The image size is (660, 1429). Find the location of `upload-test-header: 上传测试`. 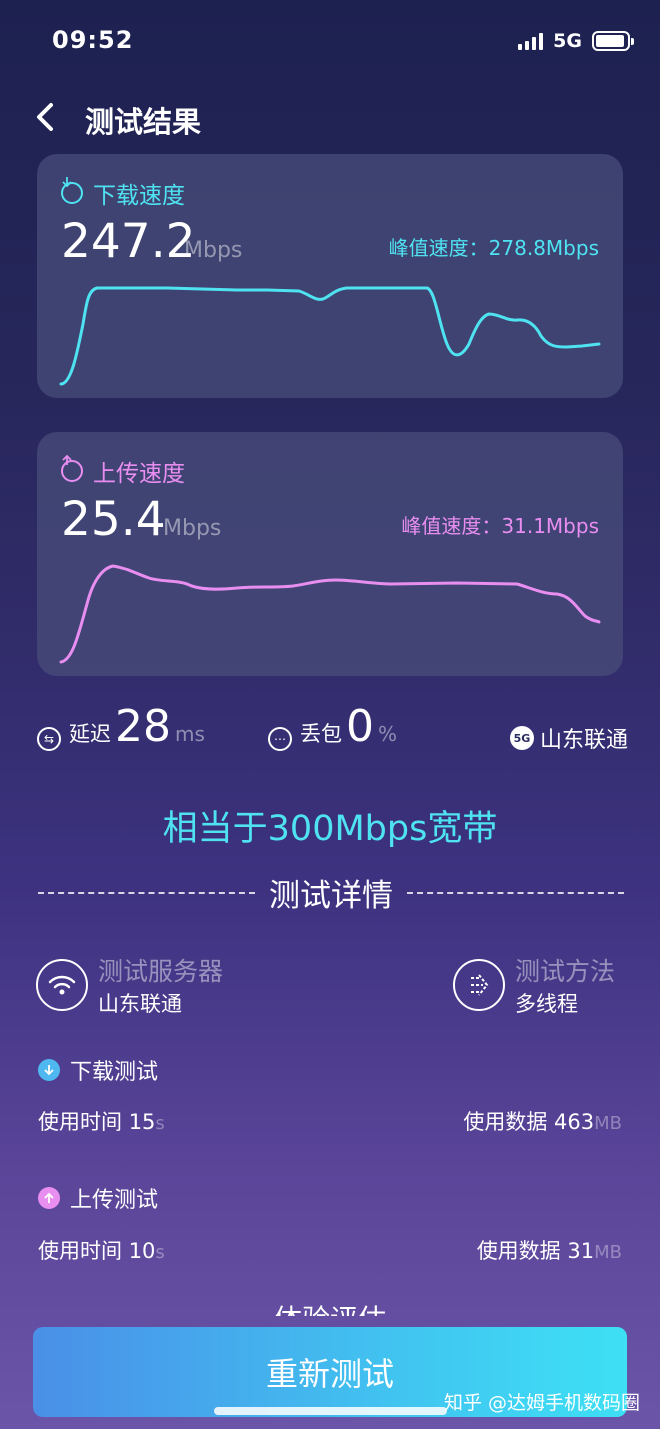

upload-test-header: 上传测试 is located at coordinates (98, 1198).